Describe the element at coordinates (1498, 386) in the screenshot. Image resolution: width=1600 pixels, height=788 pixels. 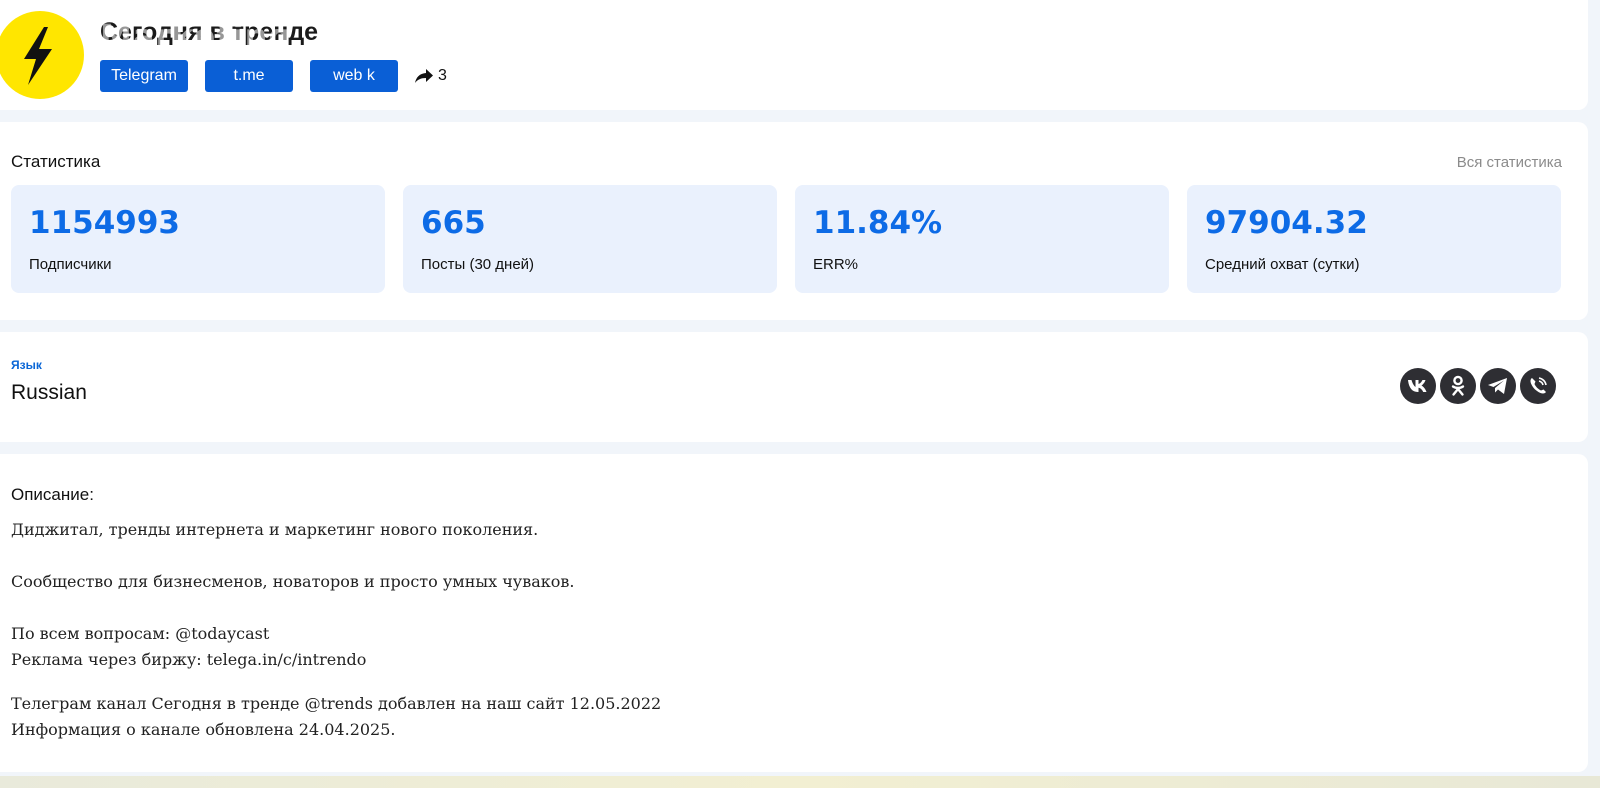
I see `telegram-icon` at that location.